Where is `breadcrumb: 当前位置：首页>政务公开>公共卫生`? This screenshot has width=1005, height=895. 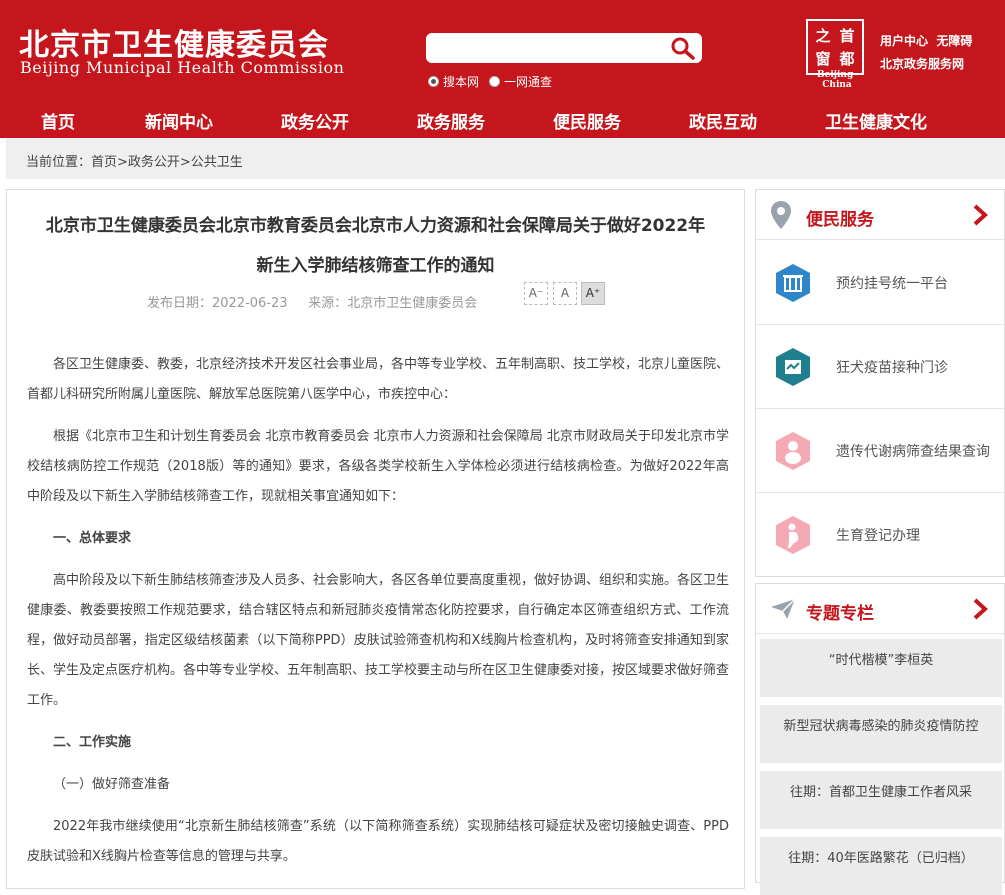 breadcrumb: 当前位置：首页>政务公开>公共卫生 is located at coordinates (134, 160).